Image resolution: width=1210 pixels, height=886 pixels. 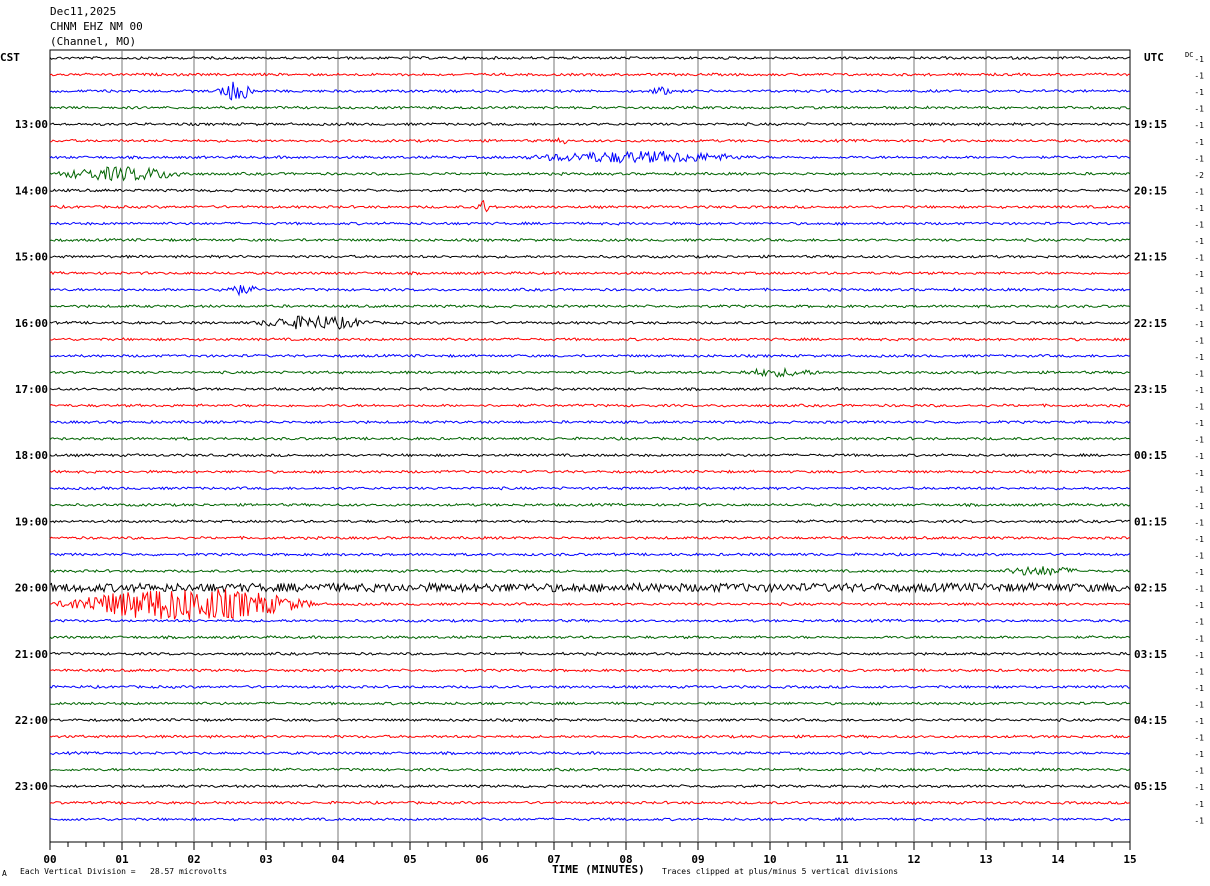 What do you see at coordinates (598, 869) in the screenshot?
I see `x-axis-title: TIME (MINUTES)` at bounding box center [598, 869].